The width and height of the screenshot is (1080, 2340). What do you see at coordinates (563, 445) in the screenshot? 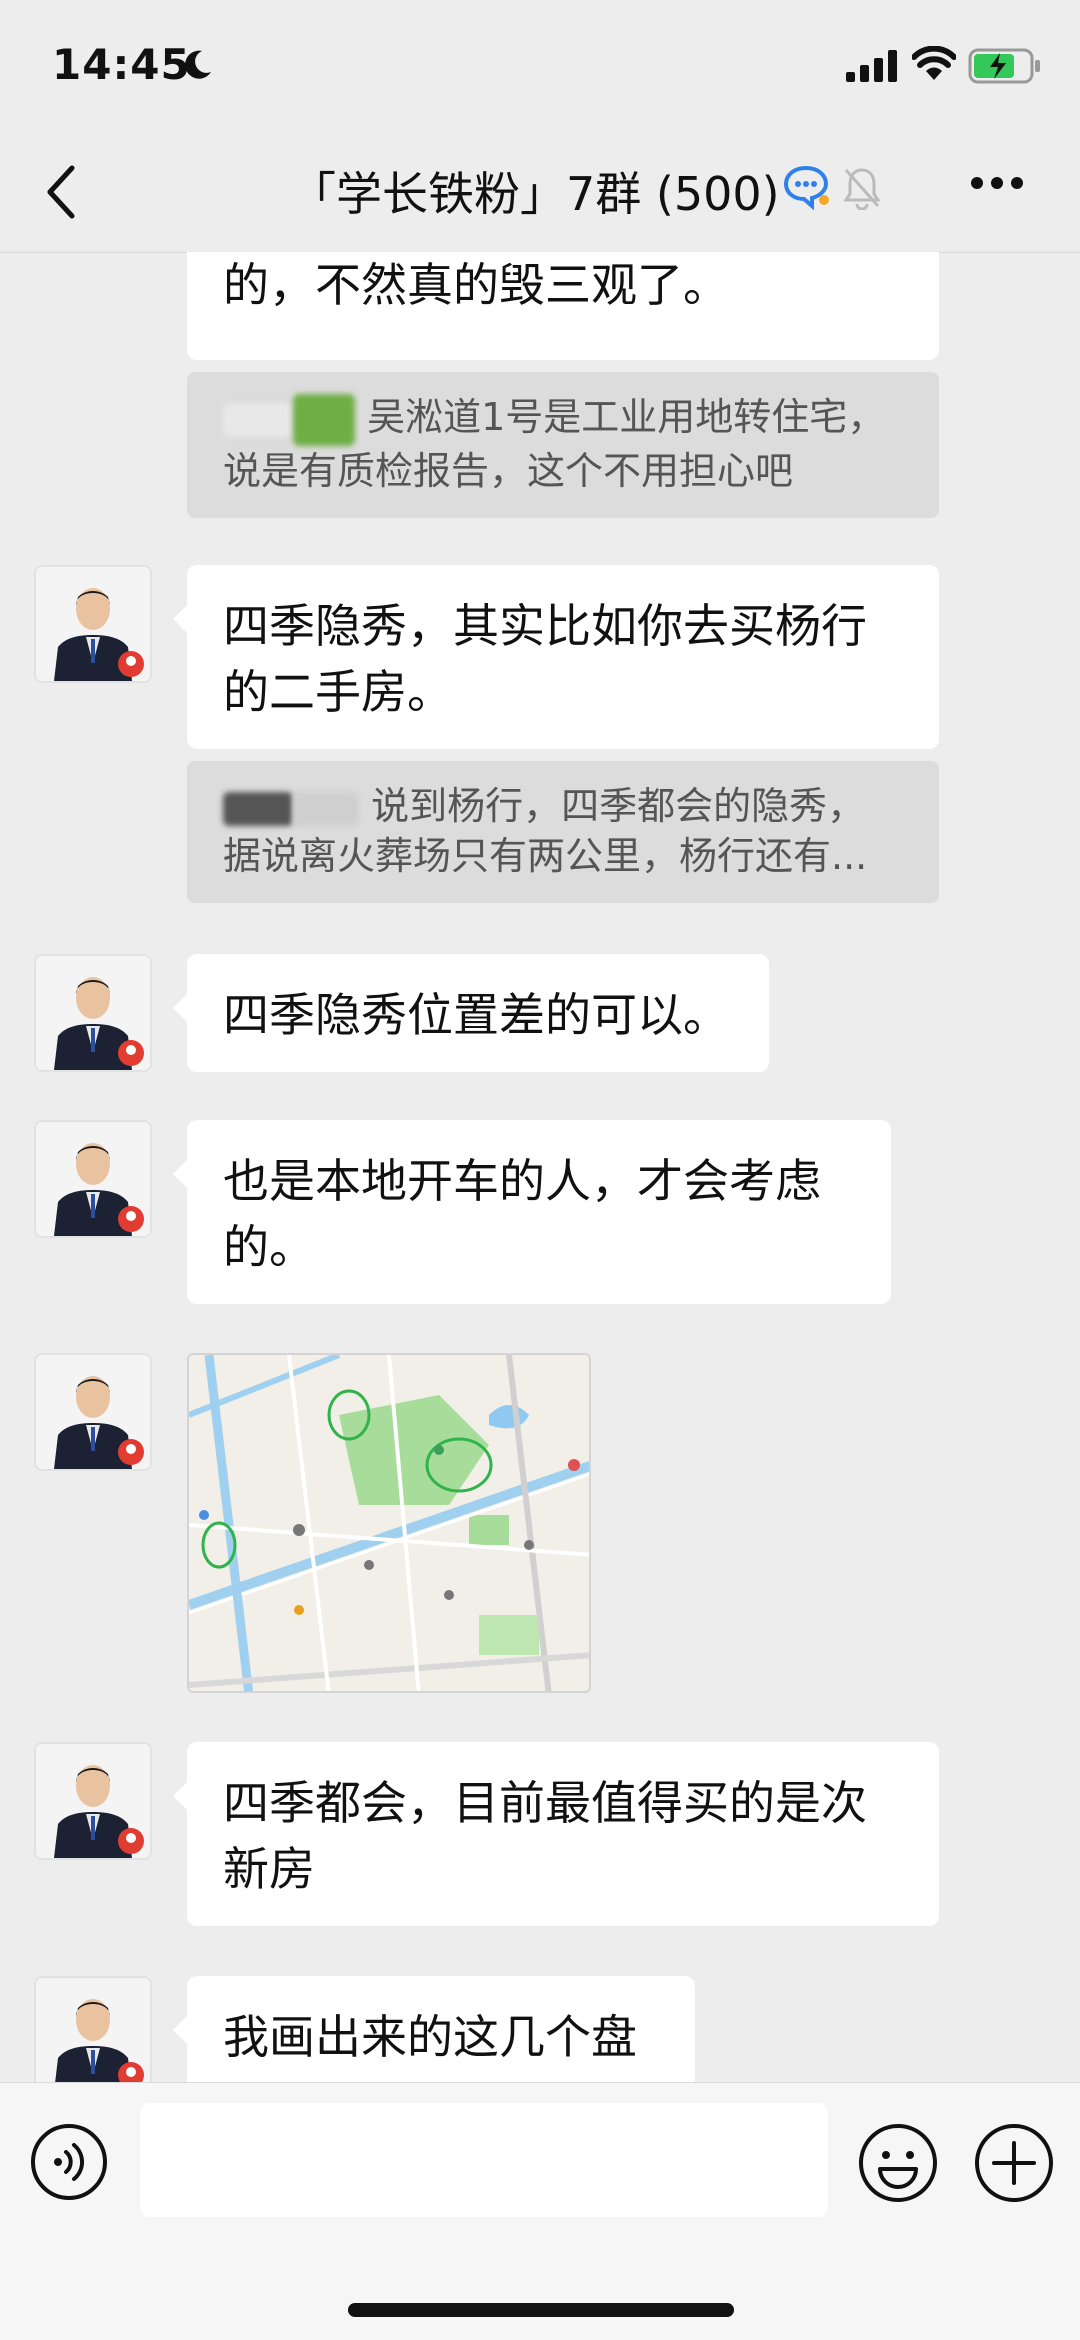
I see `quoted-message: 吴淞道1号是工业用地转住宅，说是有质检报告，这个不用担心吧` at bounding box center [563, 445].